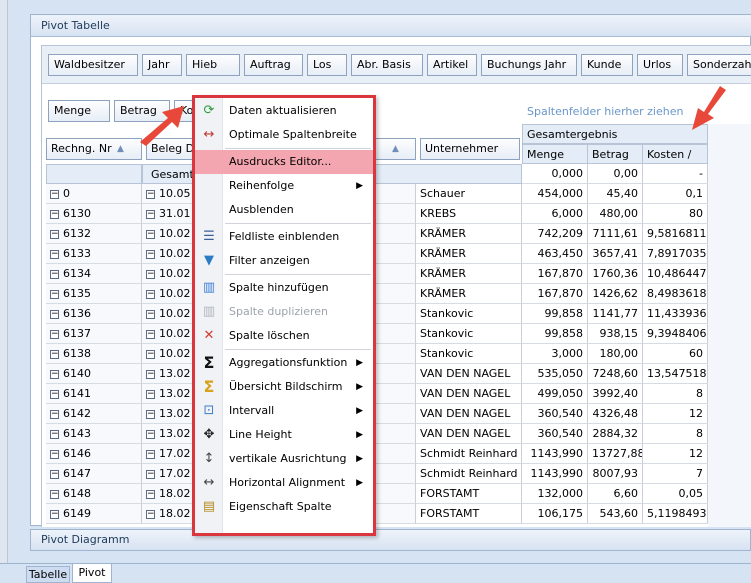 This screenshot has height=583, width=751. Describe the element at coordinates (660, 65) in the screenshot. I see `filter-field-urlos: Urlos` at that location.